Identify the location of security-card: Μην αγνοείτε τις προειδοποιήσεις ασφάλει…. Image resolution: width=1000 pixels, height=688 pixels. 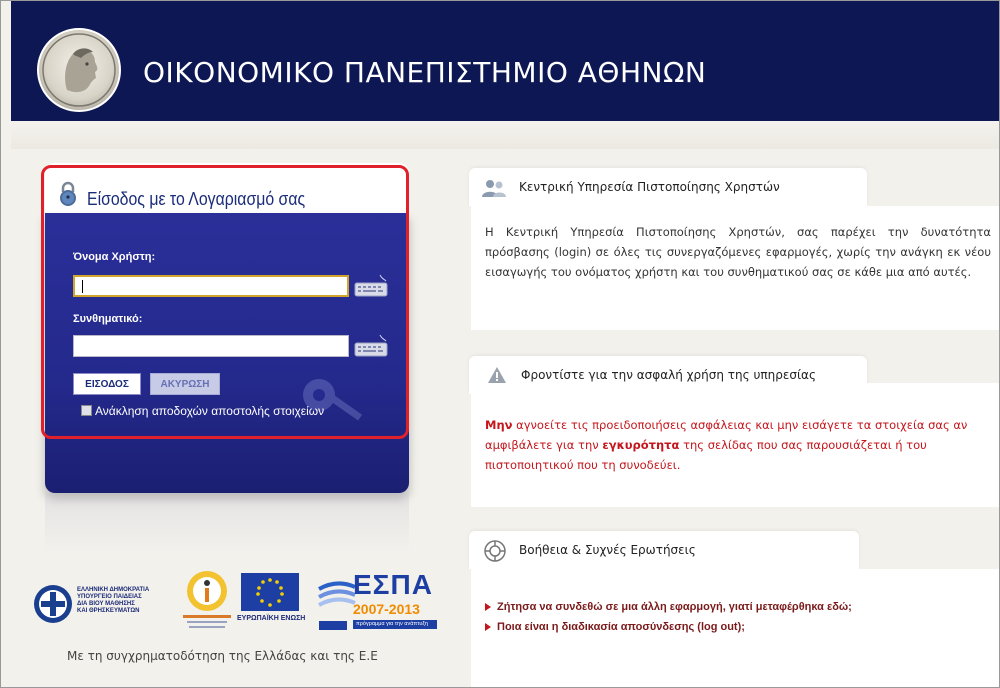
(735, 445).